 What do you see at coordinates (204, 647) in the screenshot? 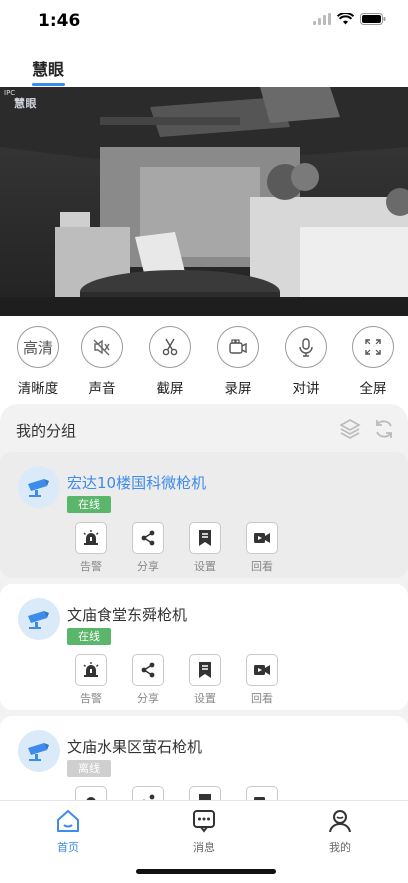
I see `camera-card: 文庙食堂东舜枪机 在线 告警 分享 设置 回看` at bounding box center [204, 647].